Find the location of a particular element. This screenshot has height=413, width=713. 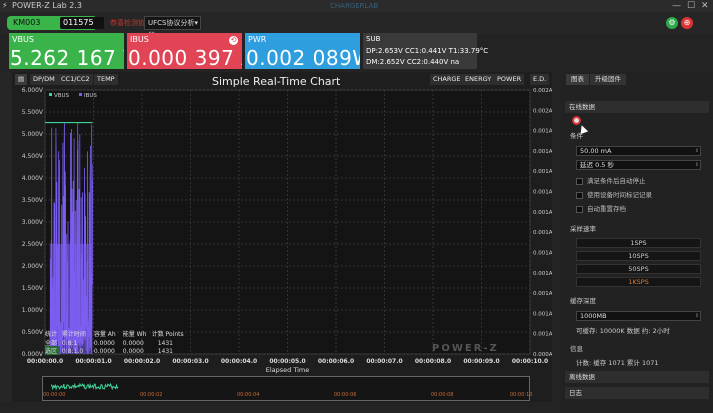

vbus-card: VBUS 5.262 167 V is located at coordinates (66, 51).